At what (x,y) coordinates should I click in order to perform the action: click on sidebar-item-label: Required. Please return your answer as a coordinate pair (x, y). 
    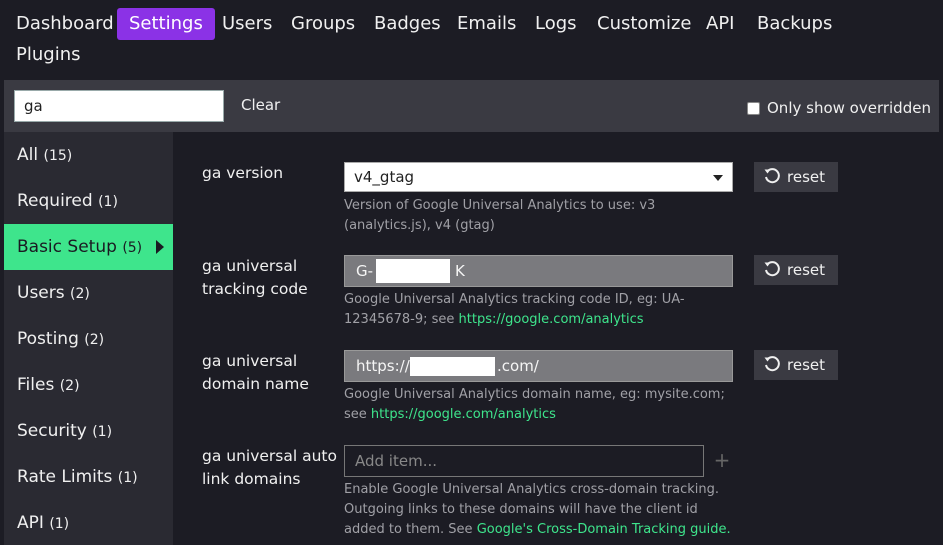
    Looking at the image, I should click on (55, 201).